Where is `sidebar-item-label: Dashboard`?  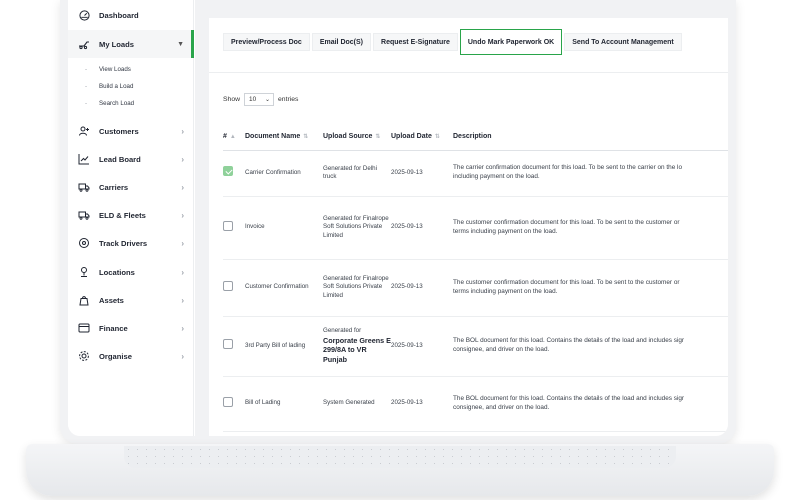 sidebar-item-label: Dashboard is located at coordinates (119, 15).